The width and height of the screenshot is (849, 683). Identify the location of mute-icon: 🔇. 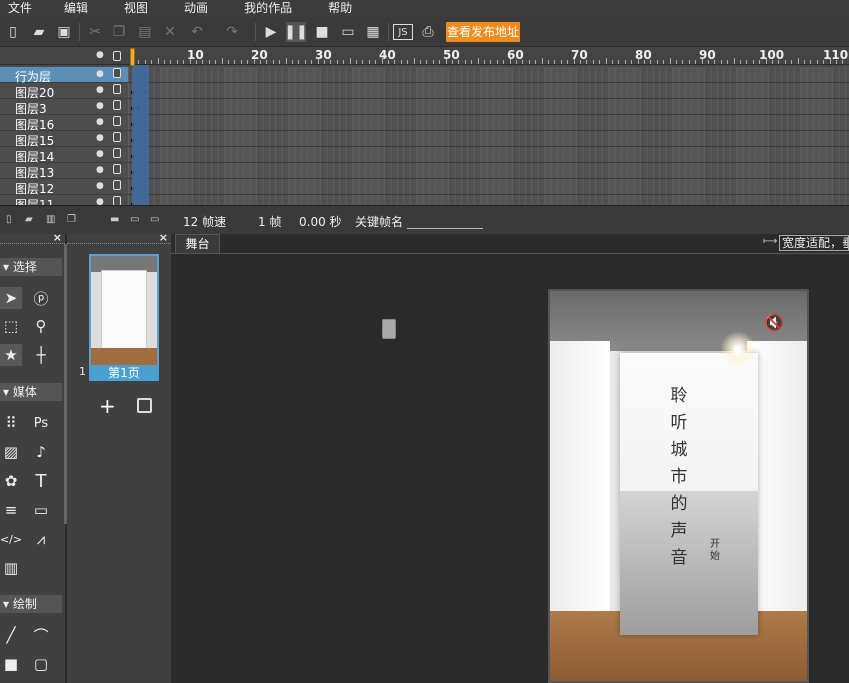
(774, 322).